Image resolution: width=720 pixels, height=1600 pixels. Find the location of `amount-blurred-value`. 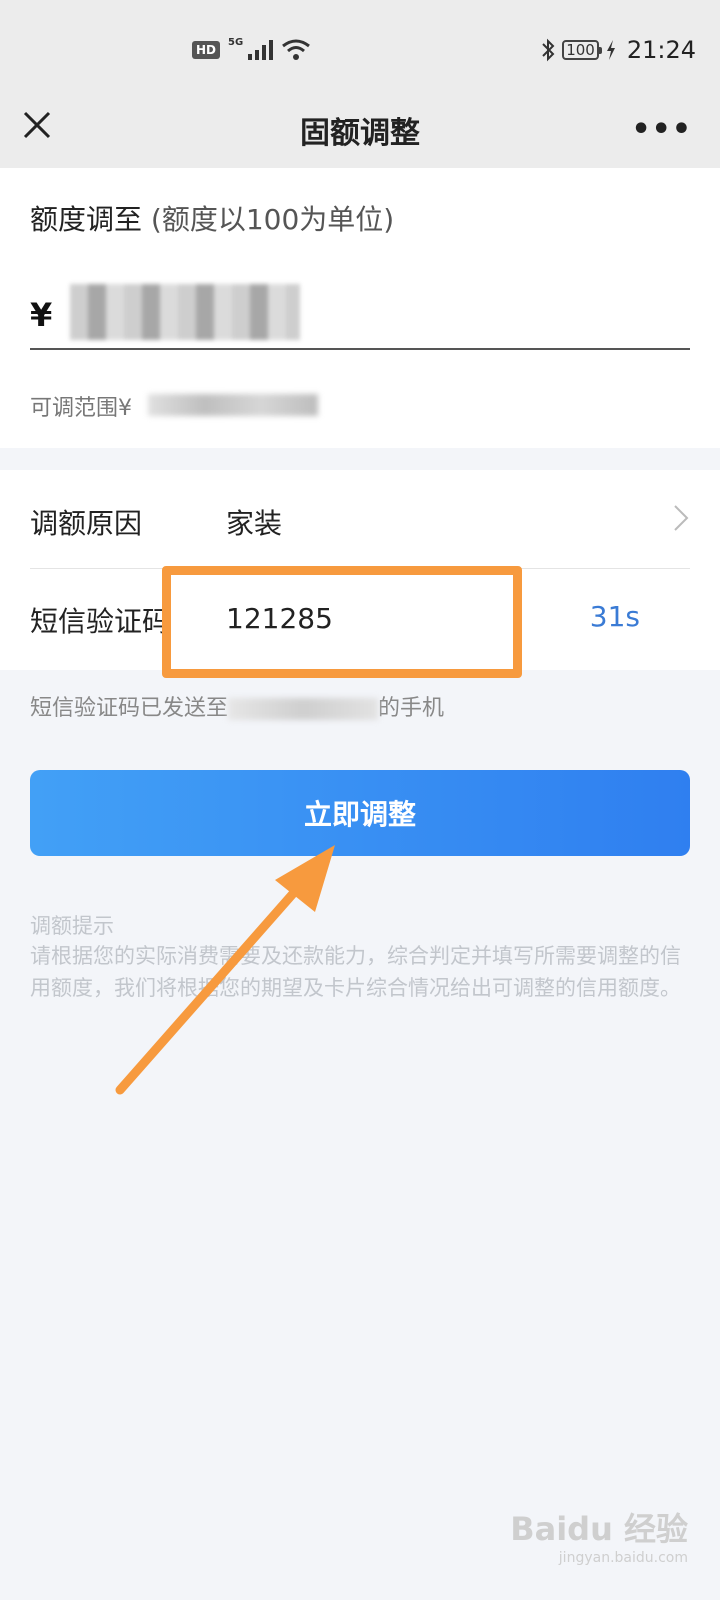

amount-blurred-value is located at coordinates (185, 312).